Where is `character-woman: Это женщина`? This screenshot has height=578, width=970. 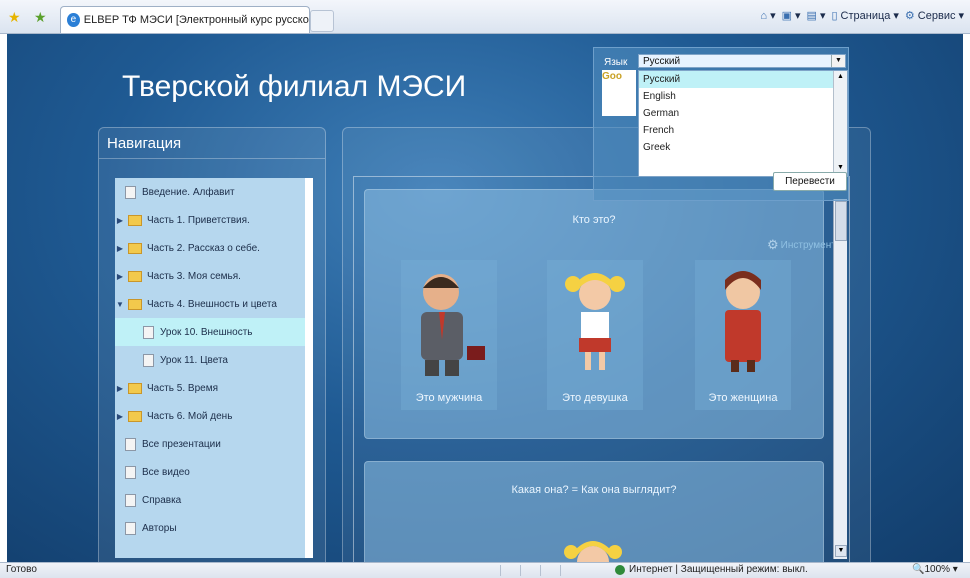
character-woman: Это женщина is located at coordinates (743, 335).